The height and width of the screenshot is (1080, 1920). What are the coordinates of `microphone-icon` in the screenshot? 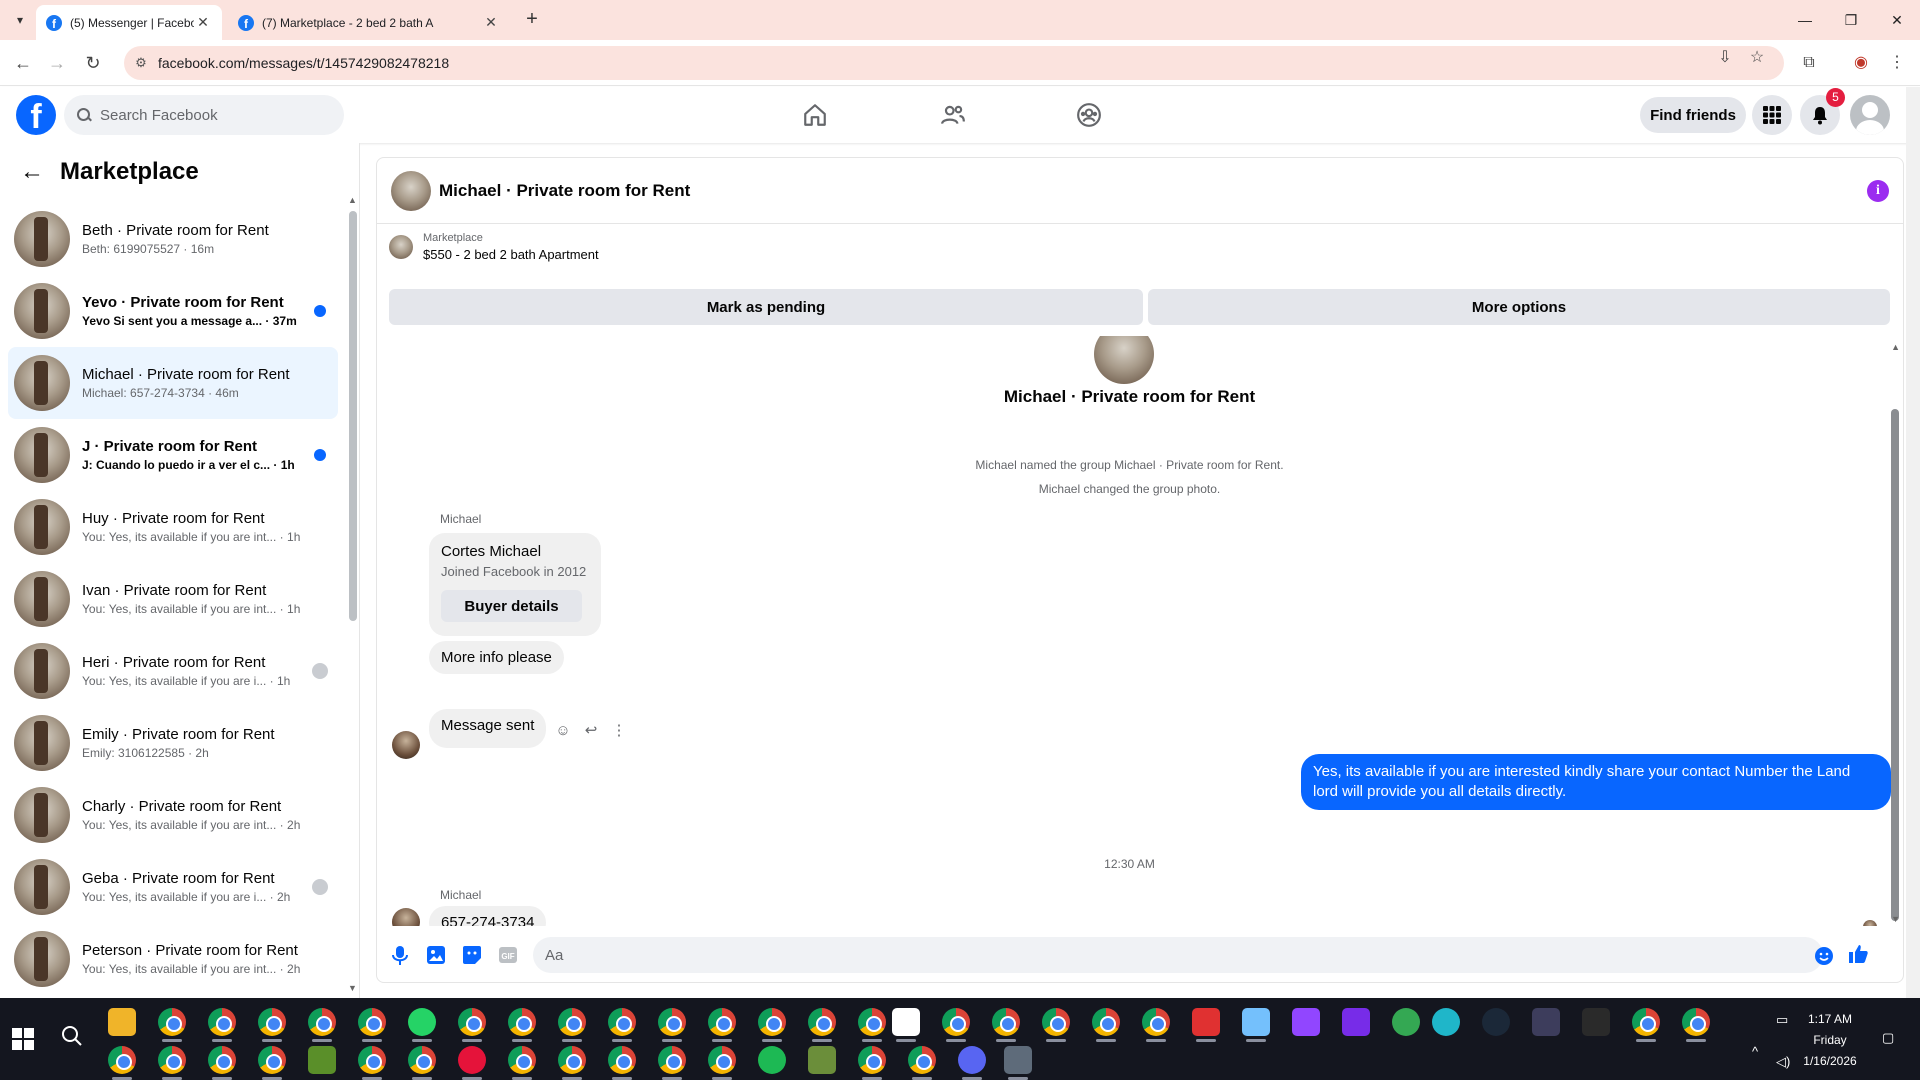 It's located at (400, 955).